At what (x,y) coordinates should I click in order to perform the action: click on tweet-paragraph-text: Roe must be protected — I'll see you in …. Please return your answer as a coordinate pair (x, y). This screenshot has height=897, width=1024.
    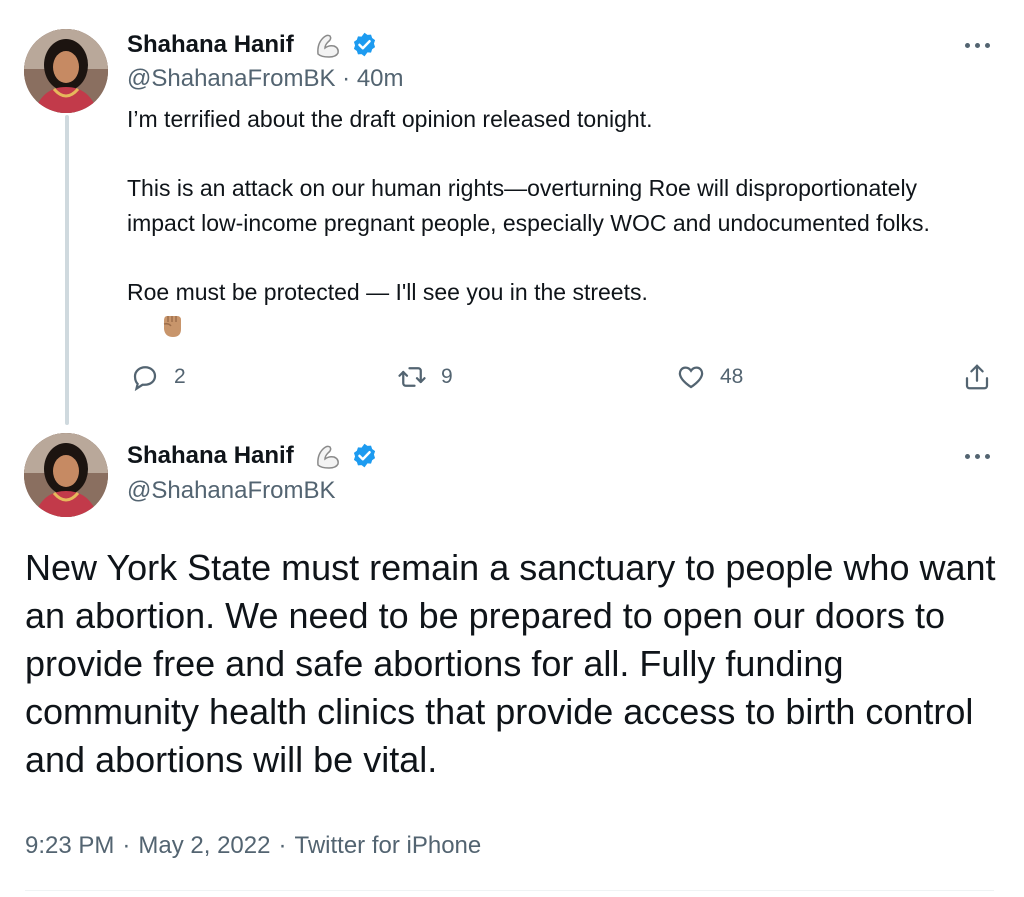
    Looking at the image, I should click on (387, 291).